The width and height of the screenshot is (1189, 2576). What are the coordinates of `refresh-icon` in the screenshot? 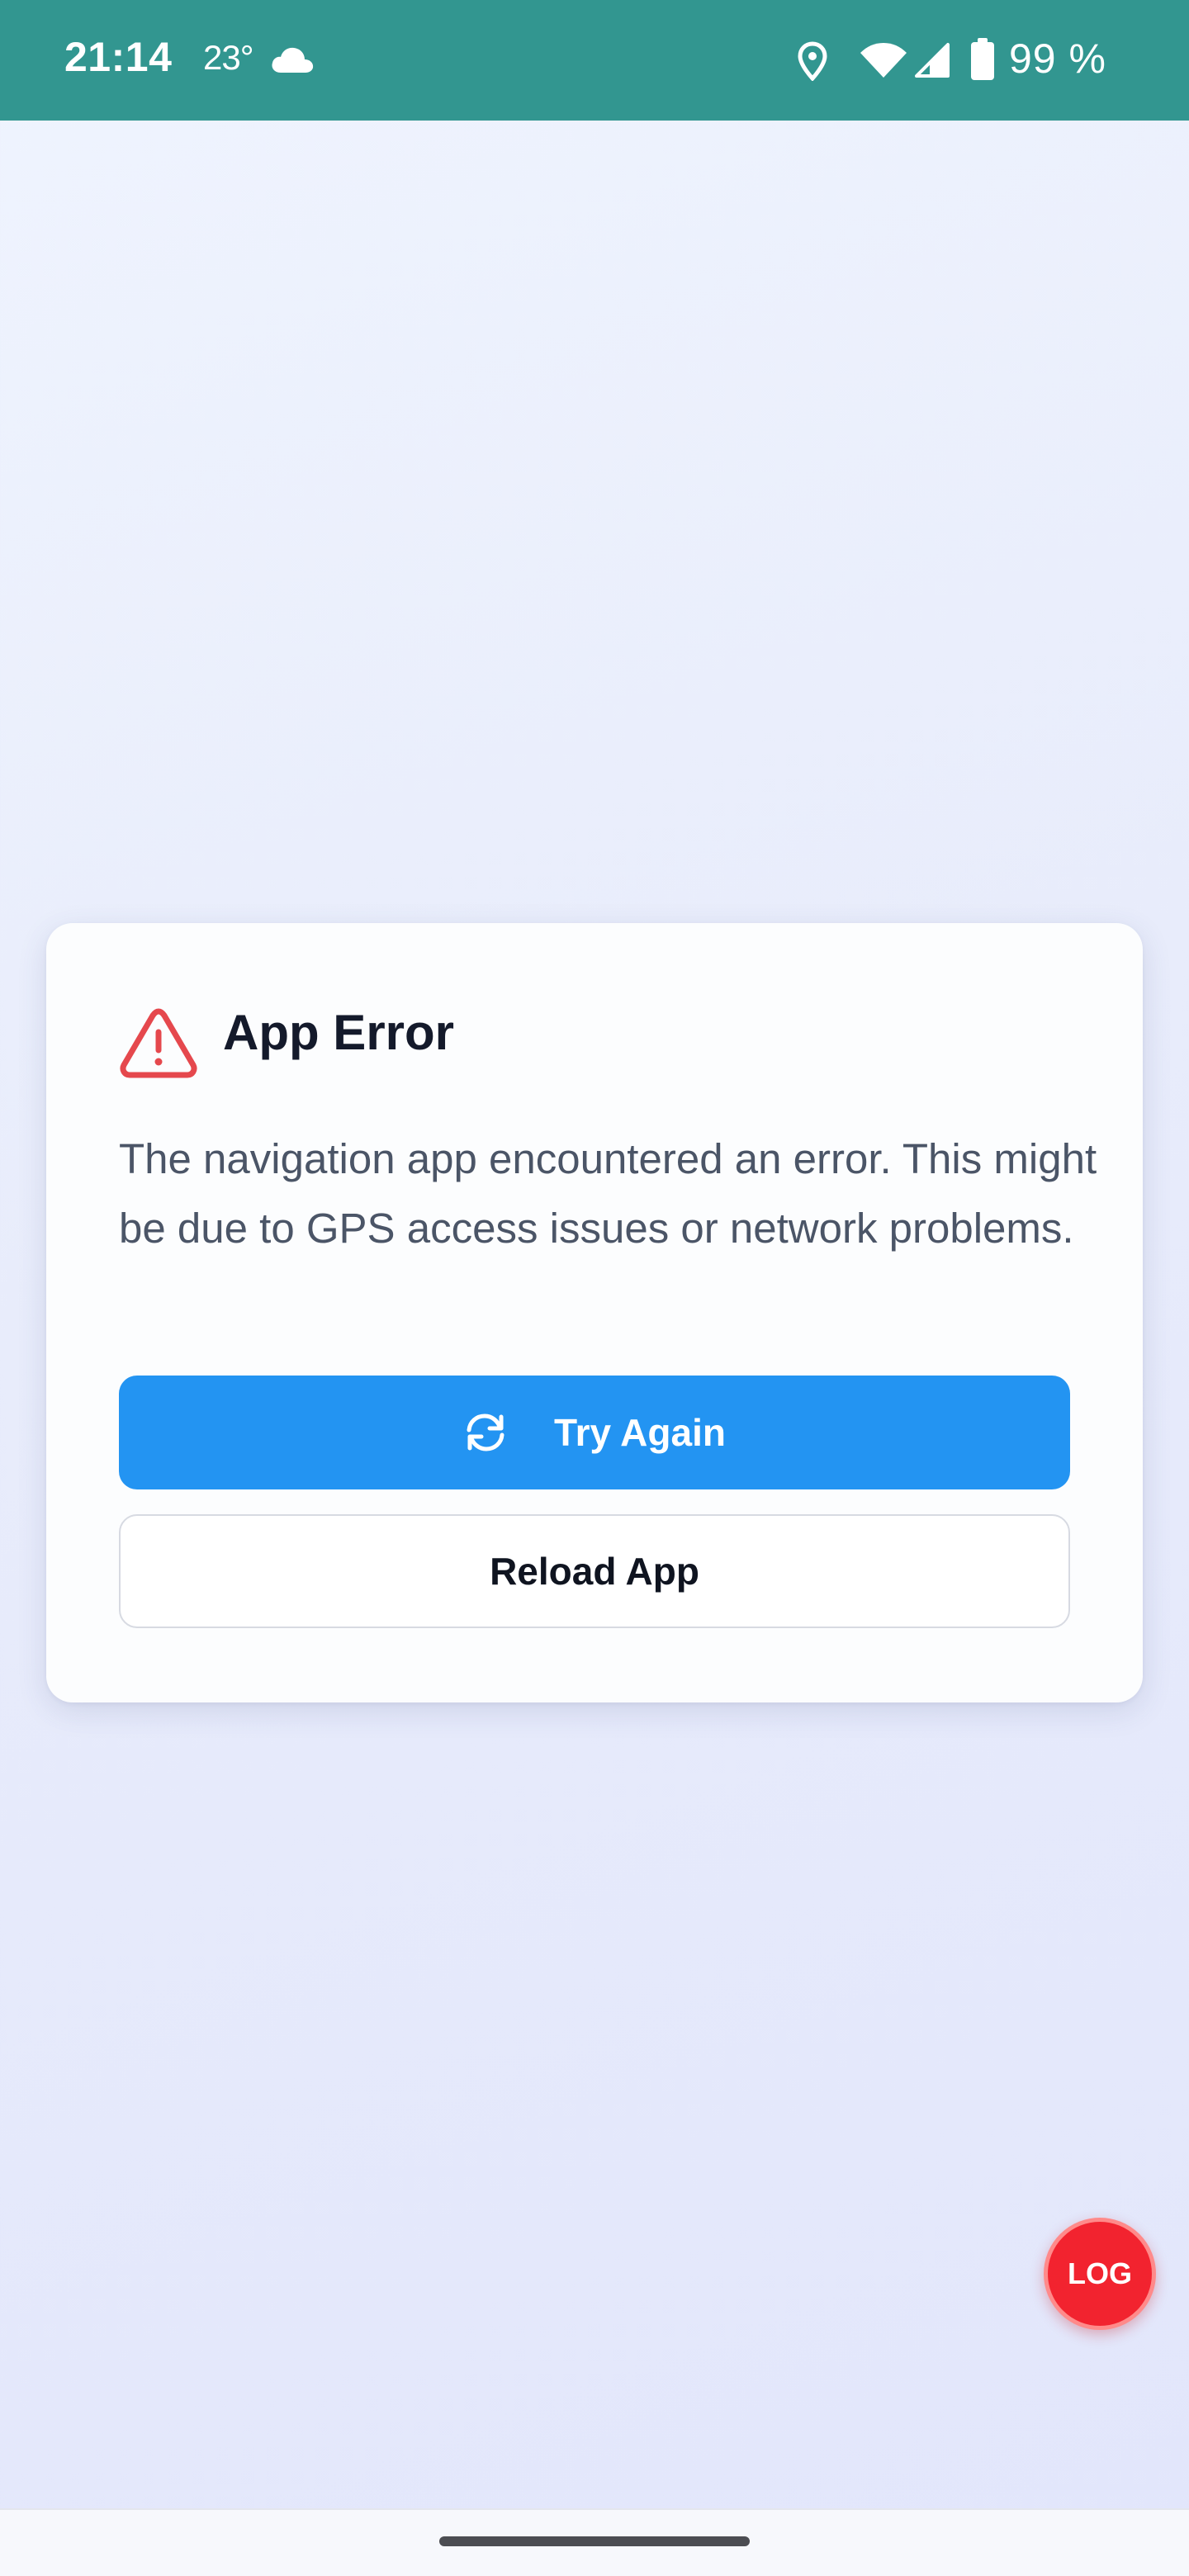 It's located at (485, 1432).